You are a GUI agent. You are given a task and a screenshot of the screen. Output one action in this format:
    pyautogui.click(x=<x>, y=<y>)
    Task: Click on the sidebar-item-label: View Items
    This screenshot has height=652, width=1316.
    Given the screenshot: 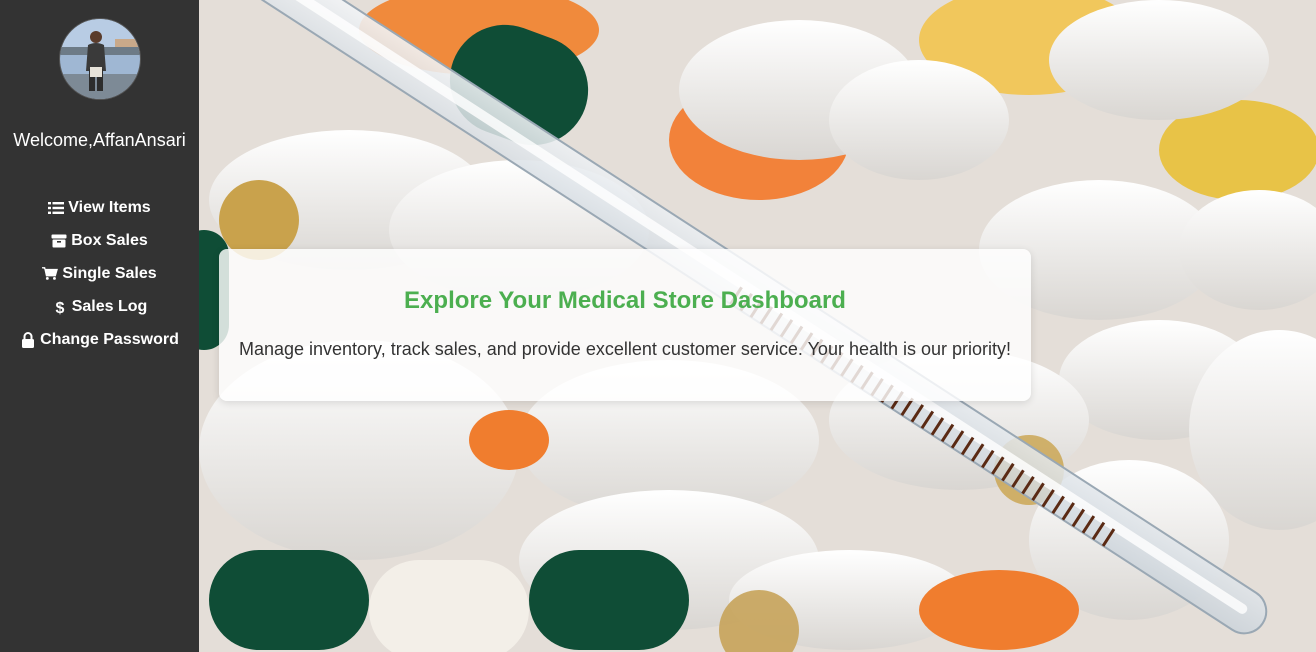 What is the action you would take?
    pyautogui.click(x=109, y=207)
    